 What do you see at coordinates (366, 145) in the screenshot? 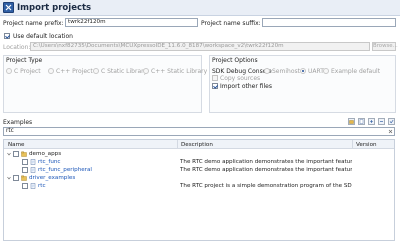
I see `column-version: Version` at bounding box center [366, 145].